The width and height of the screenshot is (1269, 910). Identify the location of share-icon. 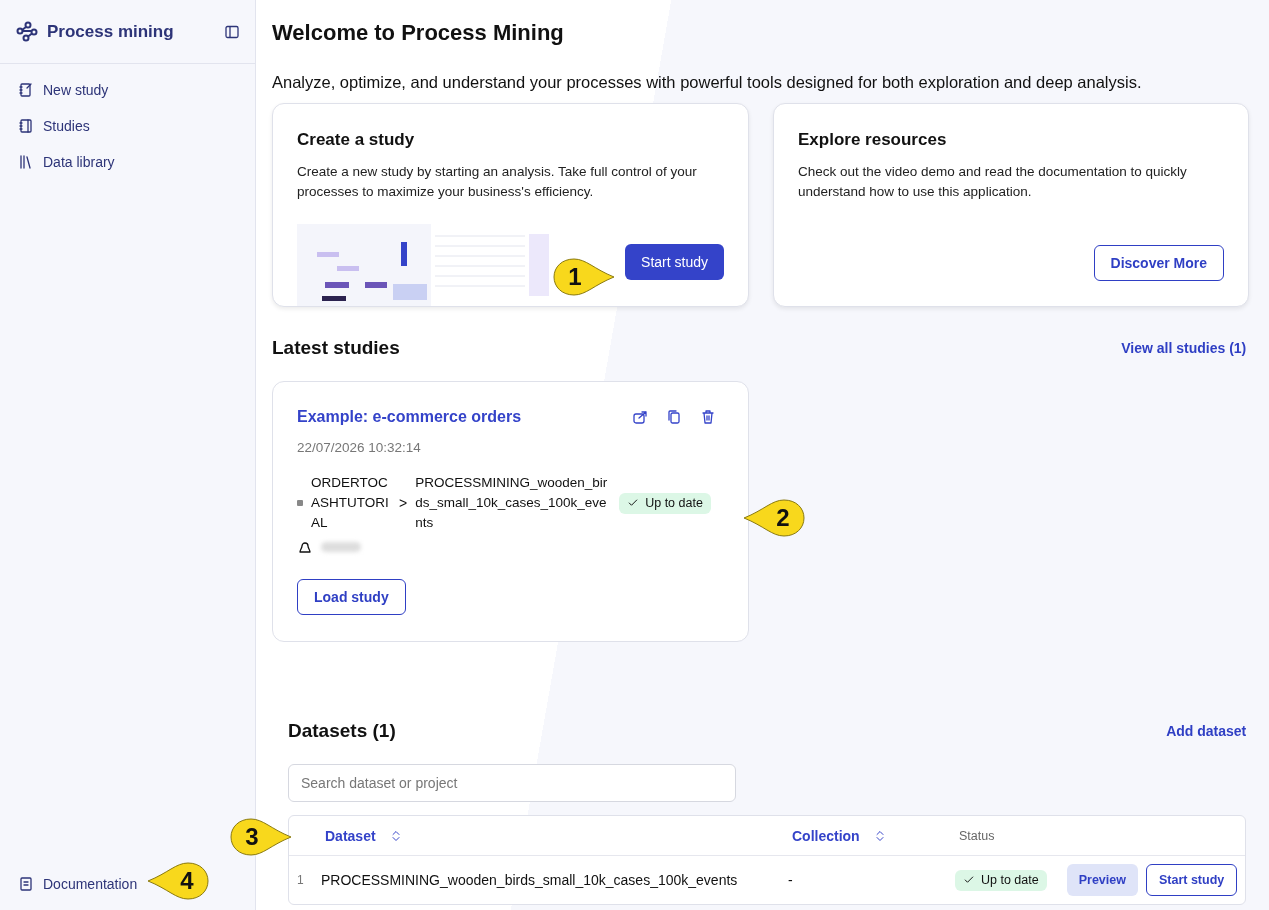
(640, 417).